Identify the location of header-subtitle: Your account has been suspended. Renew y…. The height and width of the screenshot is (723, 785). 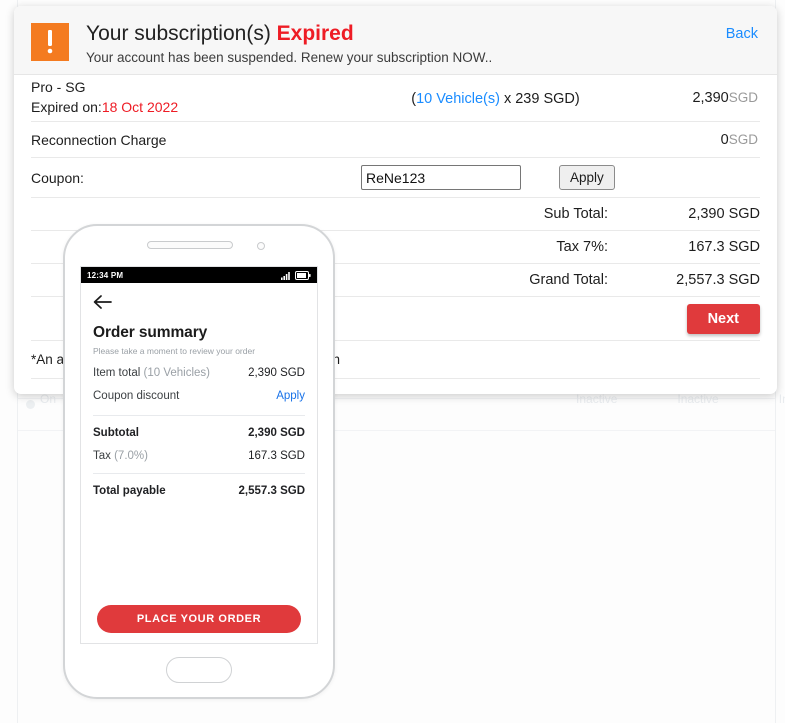
(289, 58).